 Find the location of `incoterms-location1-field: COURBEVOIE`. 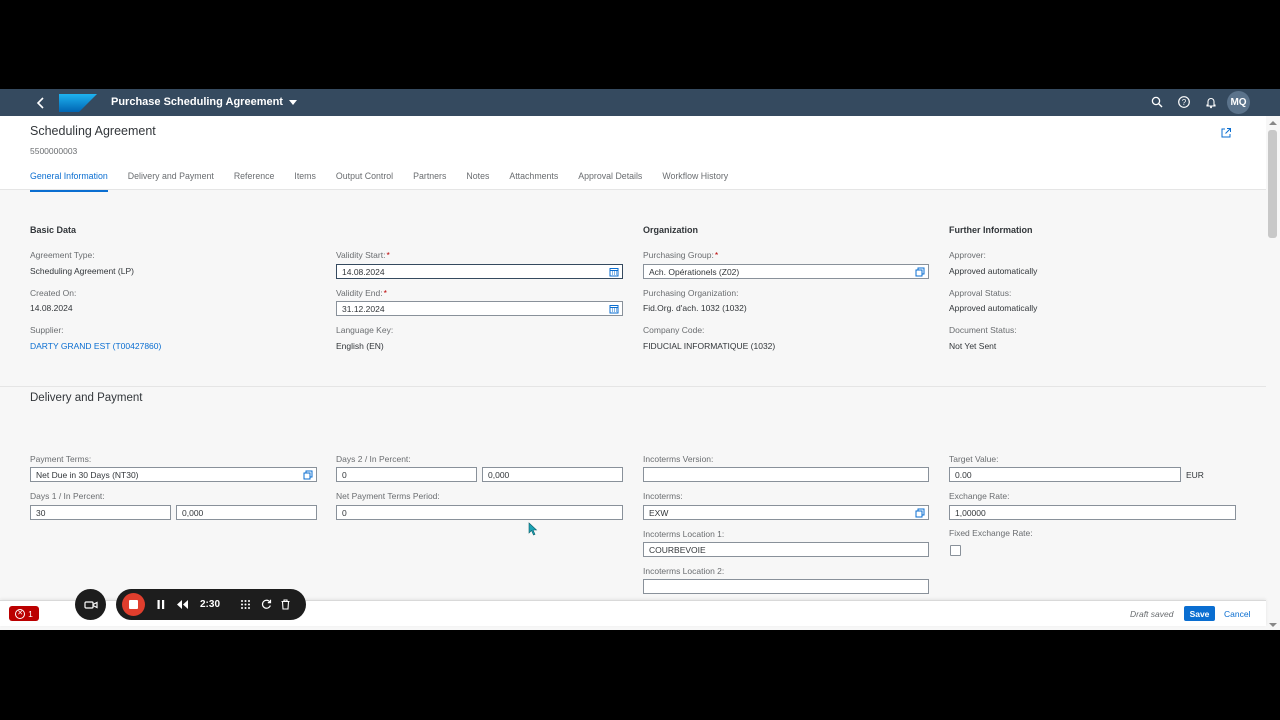

incoterms-location1-field: COURBEVOIE is located at coordinates (786, 549).